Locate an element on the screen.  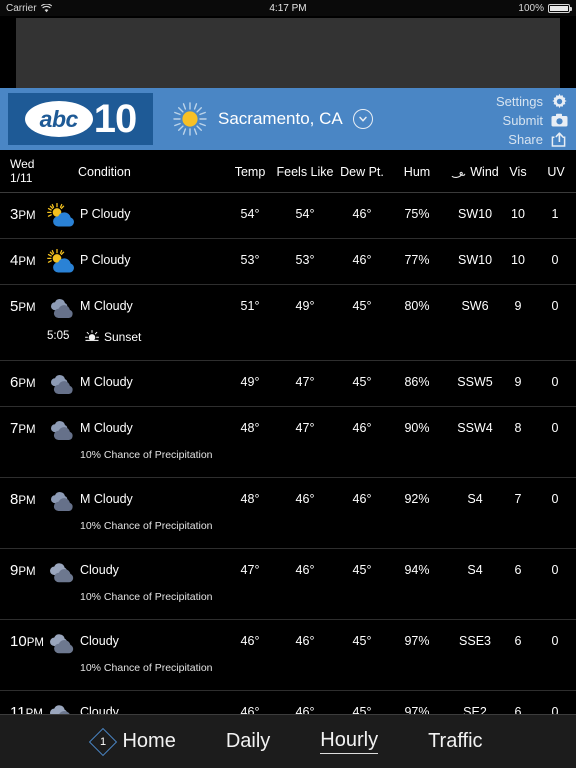
share-icon is located at coordinates (559, 139).